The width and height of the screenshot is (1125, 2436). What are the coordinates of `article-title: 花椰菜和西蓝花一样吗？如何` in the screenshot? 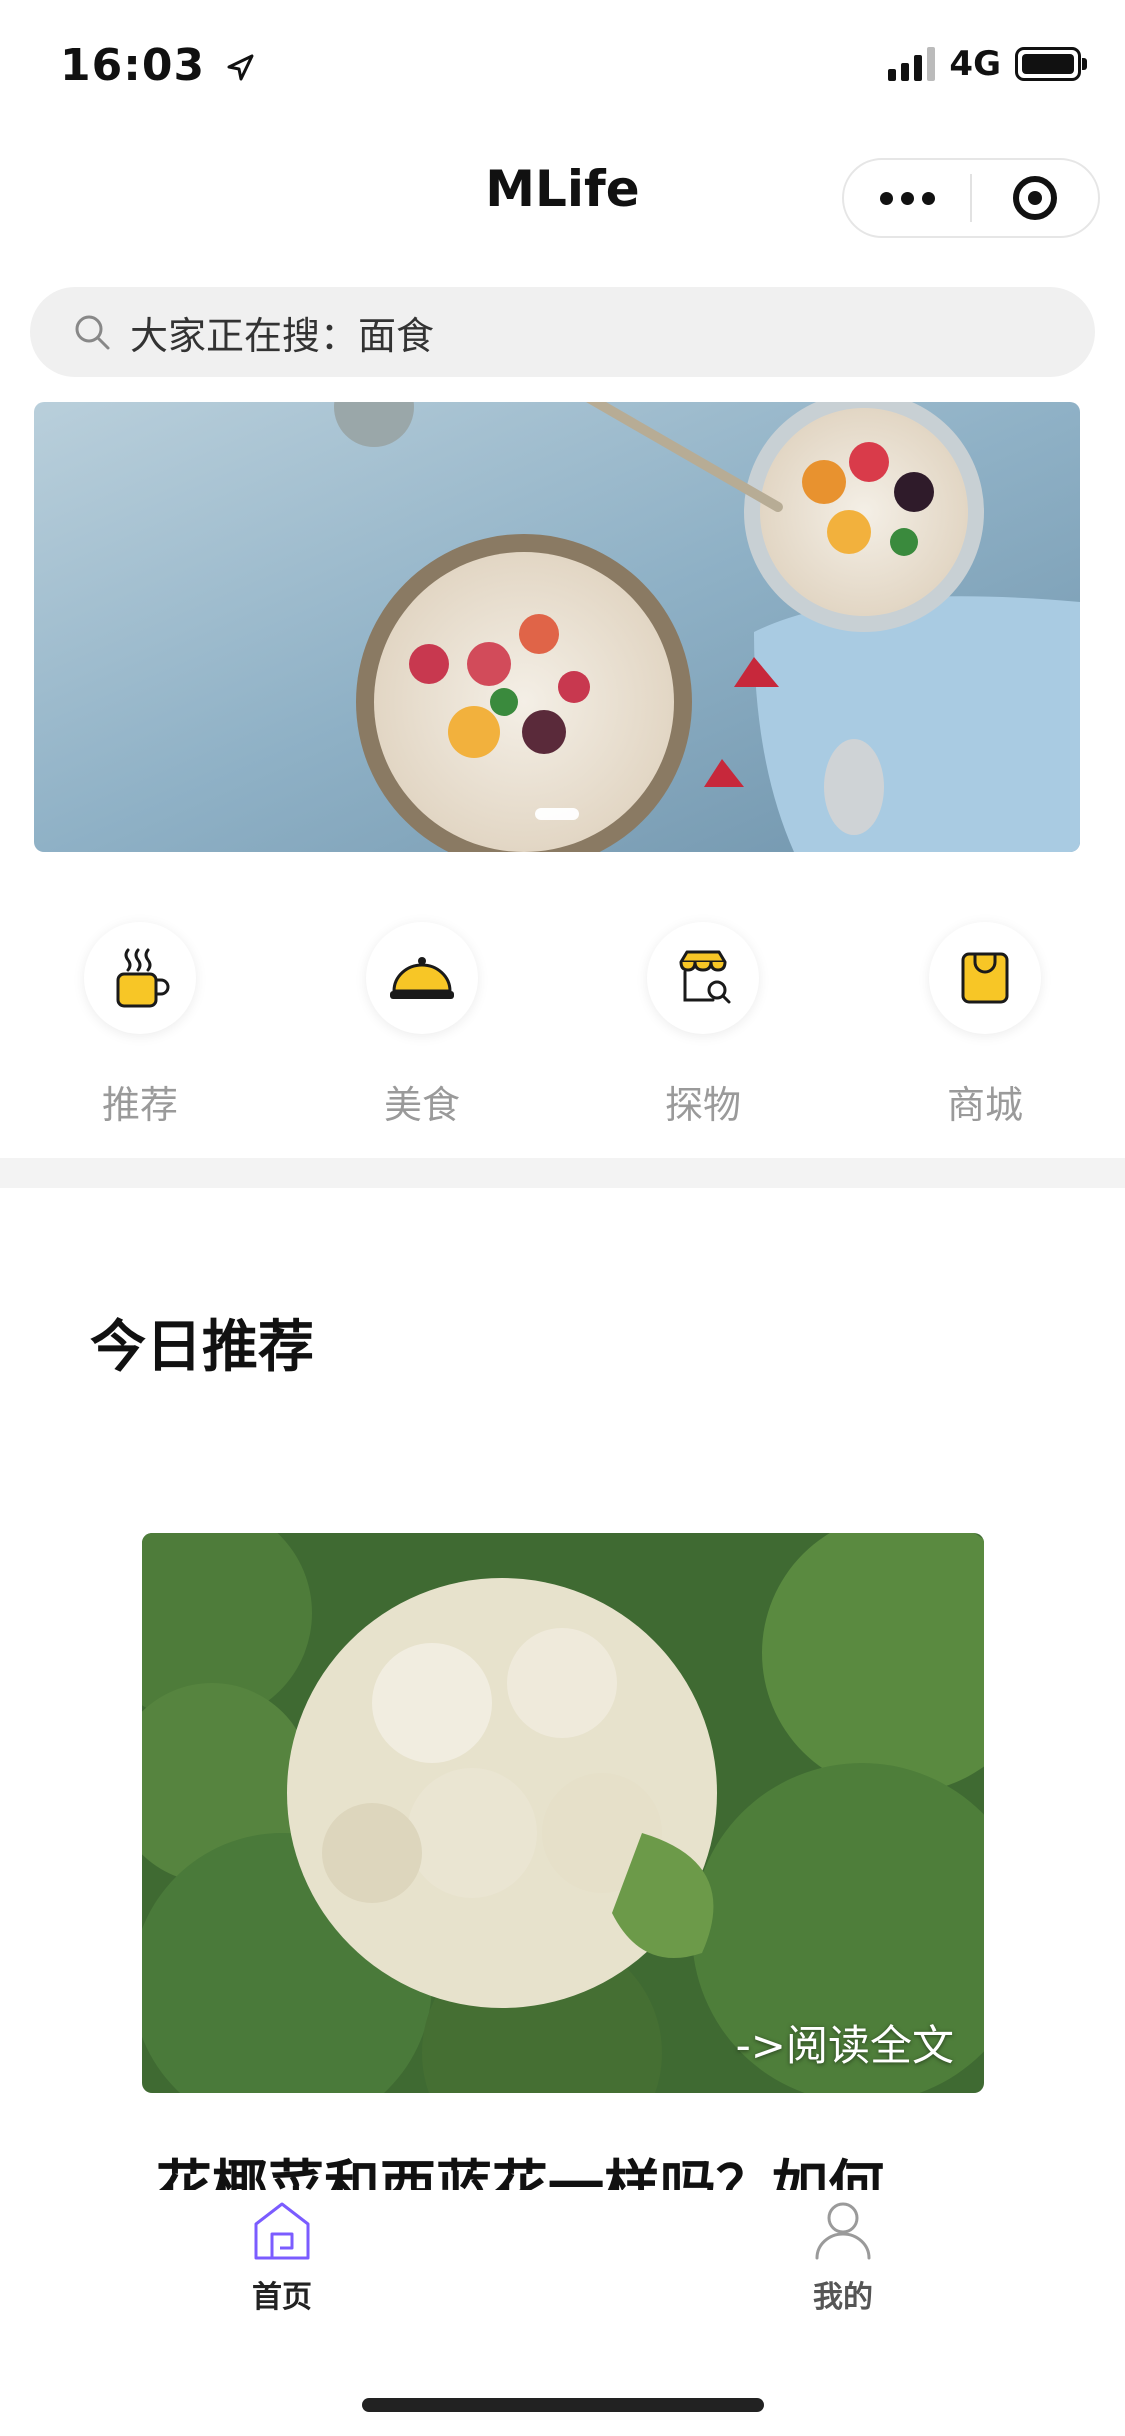 It's located at (566, 2171).